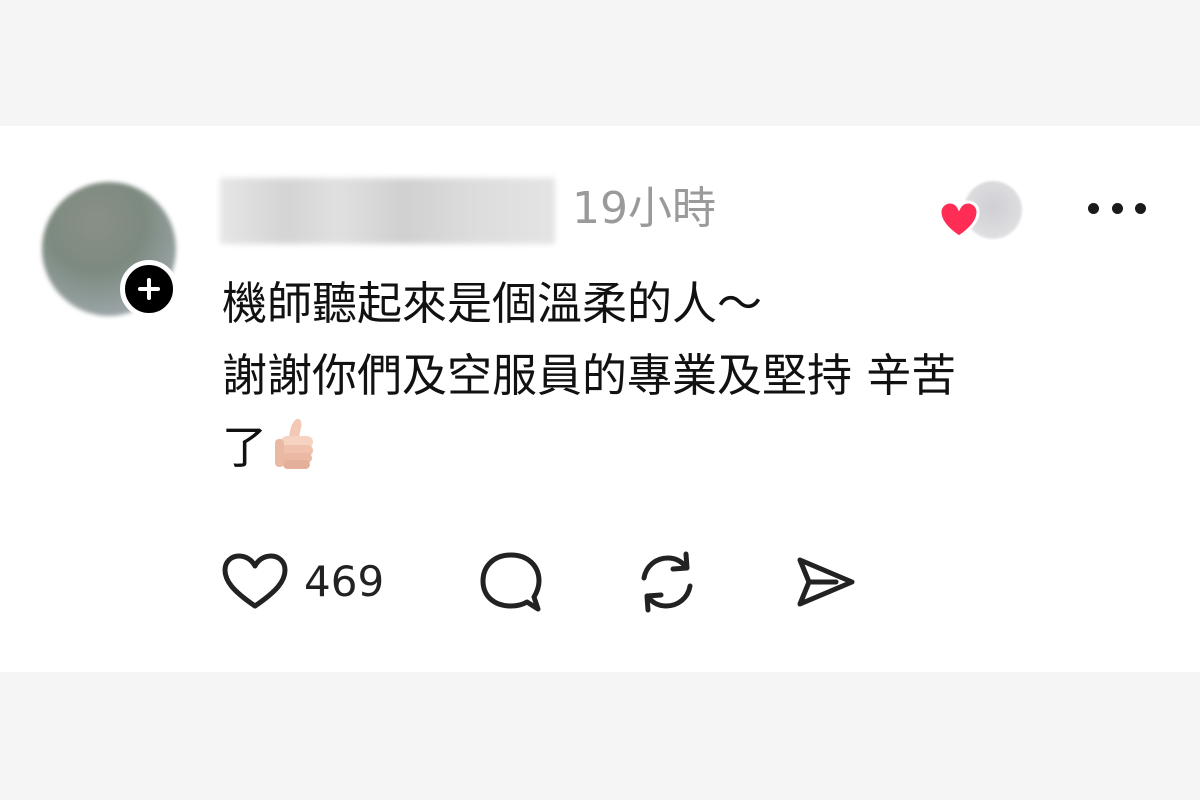  What do you see at coordinates (644, 208) in the screenshot?
I see `timestamp: 19小時` at bounding box center [644, 208].